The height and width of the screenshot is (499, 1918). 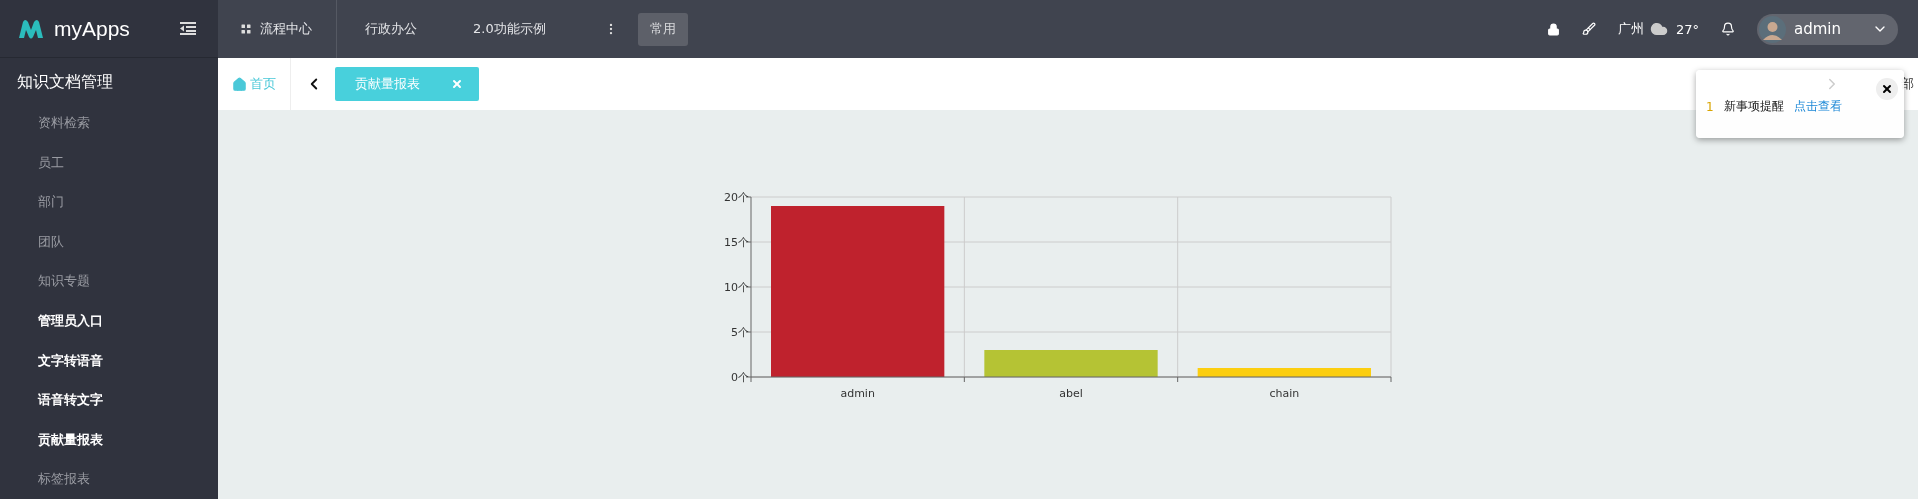 I want to click on brand-name: myApps, so click(x=92, y=28).